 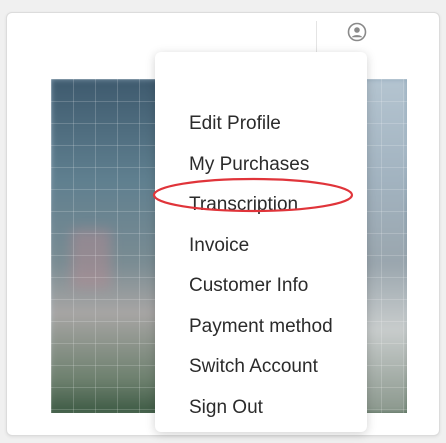 I want to click on account-menu-button, so click(x=357, y=32).